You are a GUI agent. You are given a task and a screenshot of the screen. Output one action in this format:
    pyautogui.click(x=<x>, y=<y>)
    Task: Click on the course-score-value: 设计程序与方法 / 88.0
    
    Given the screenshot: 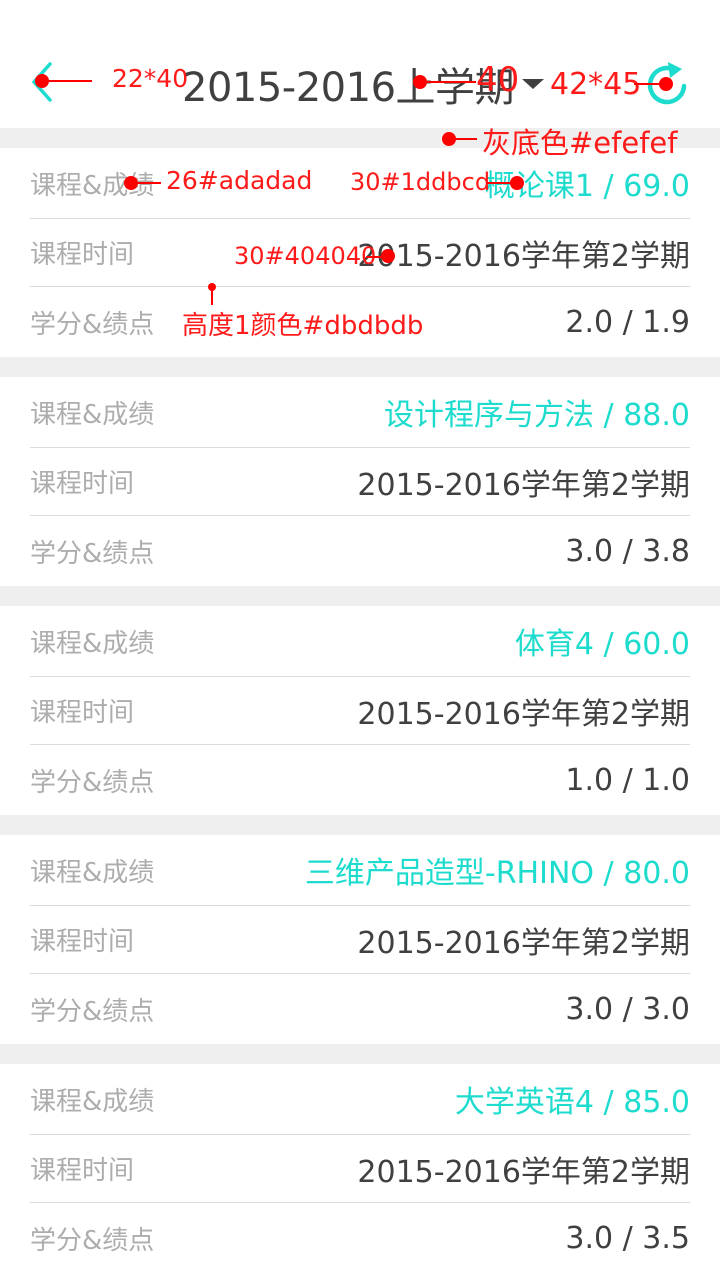 What is the action you would take?
    pyautogui.click(x=537, y=415)
    